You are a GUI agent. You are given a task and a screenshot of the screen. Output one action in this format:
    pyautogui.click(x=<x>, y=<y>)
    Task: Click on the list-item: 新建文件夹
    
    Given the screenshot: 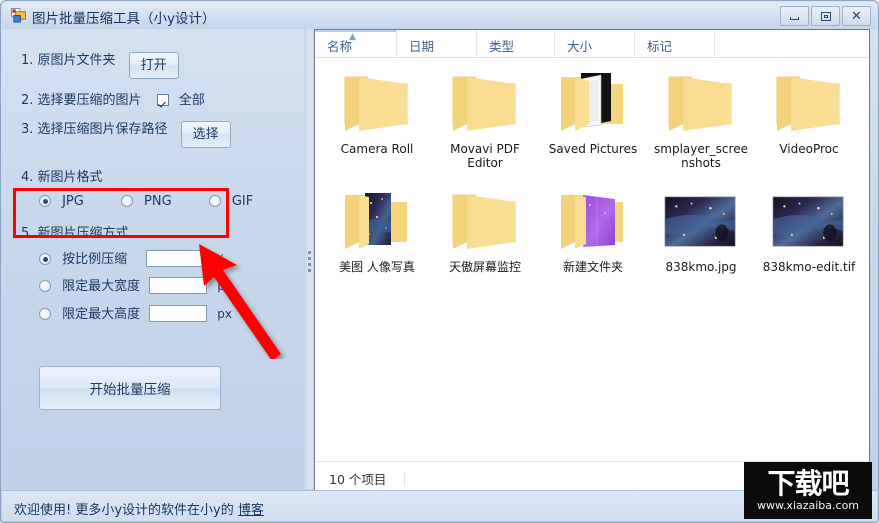 What is the action you would take?
    pyautogui.click(x=593, y=245)
    